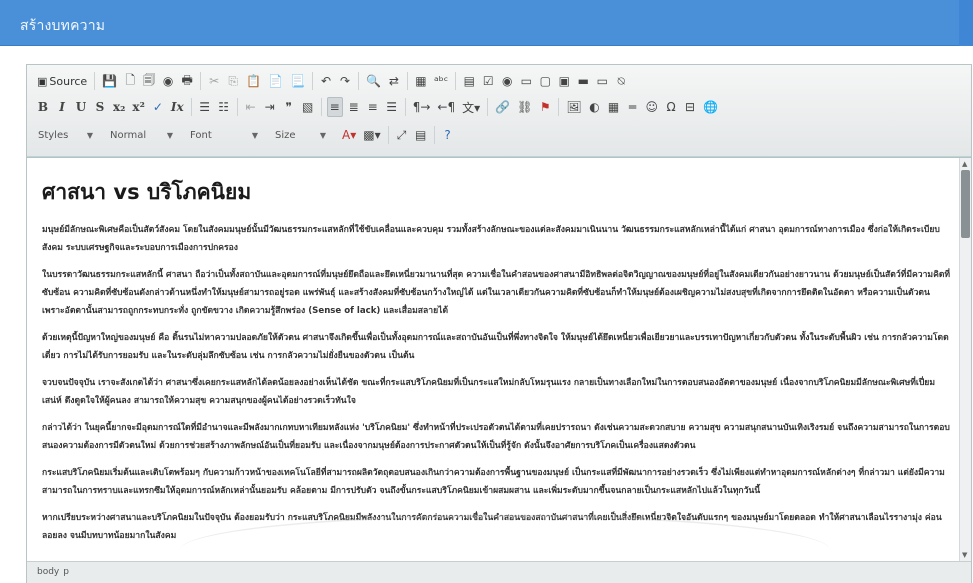  Describe the element at coordinates (486, 23) in the screenshot. I see `page-header: สร้างบทความ` at that location.